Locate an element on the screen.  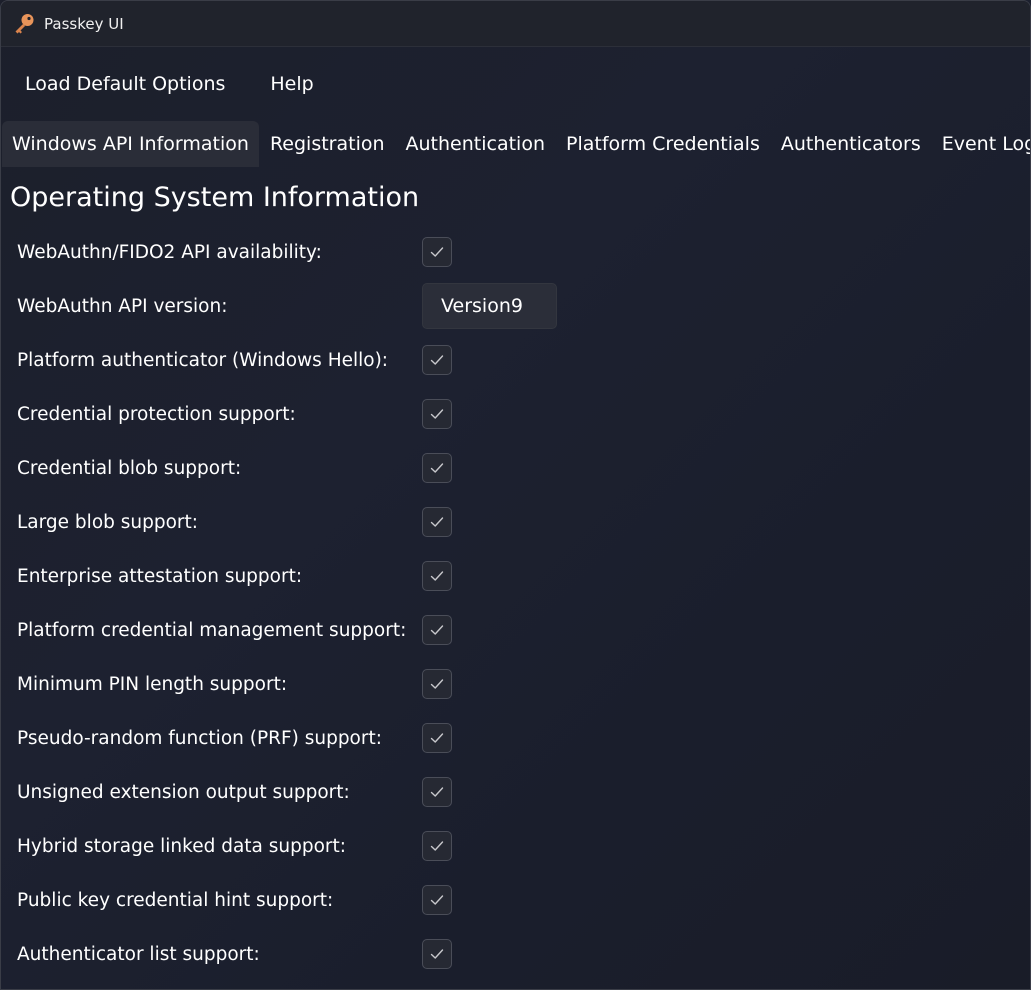
menu-help: Help is located at coordinates (291, 84).